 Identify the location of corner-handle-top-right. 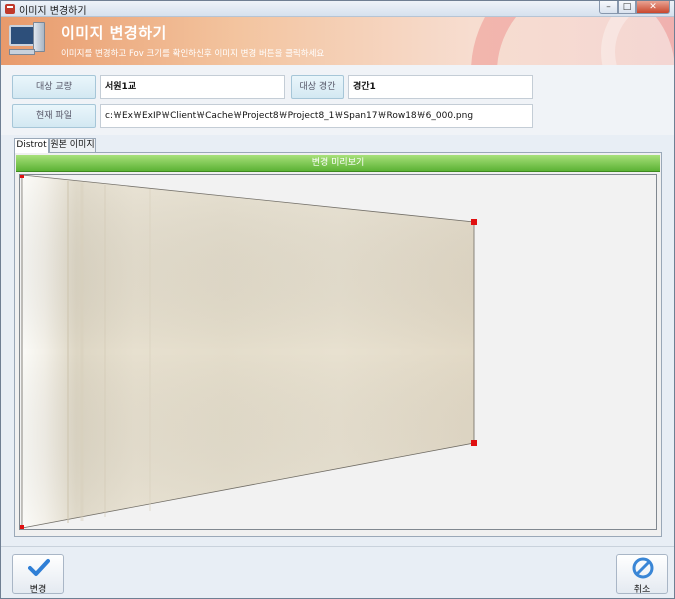
(474, 222).